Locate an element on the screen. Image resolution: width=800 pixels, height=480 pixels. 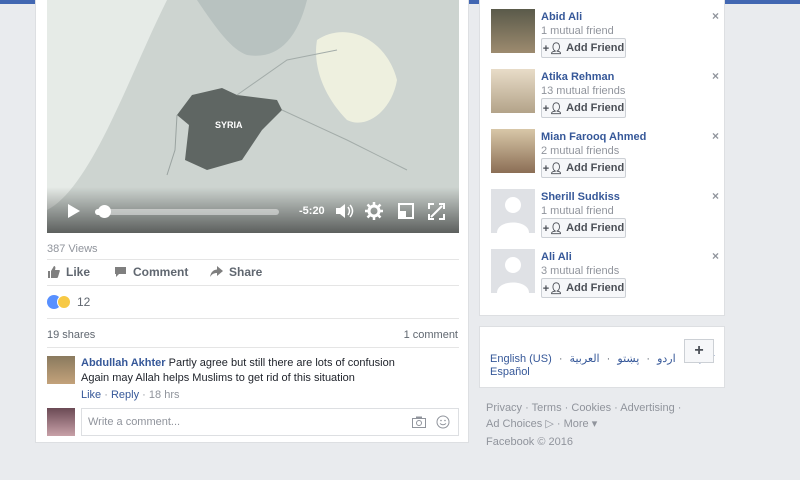
mutual-friends: 13 mutual friends is located at coordinates (583, 91).